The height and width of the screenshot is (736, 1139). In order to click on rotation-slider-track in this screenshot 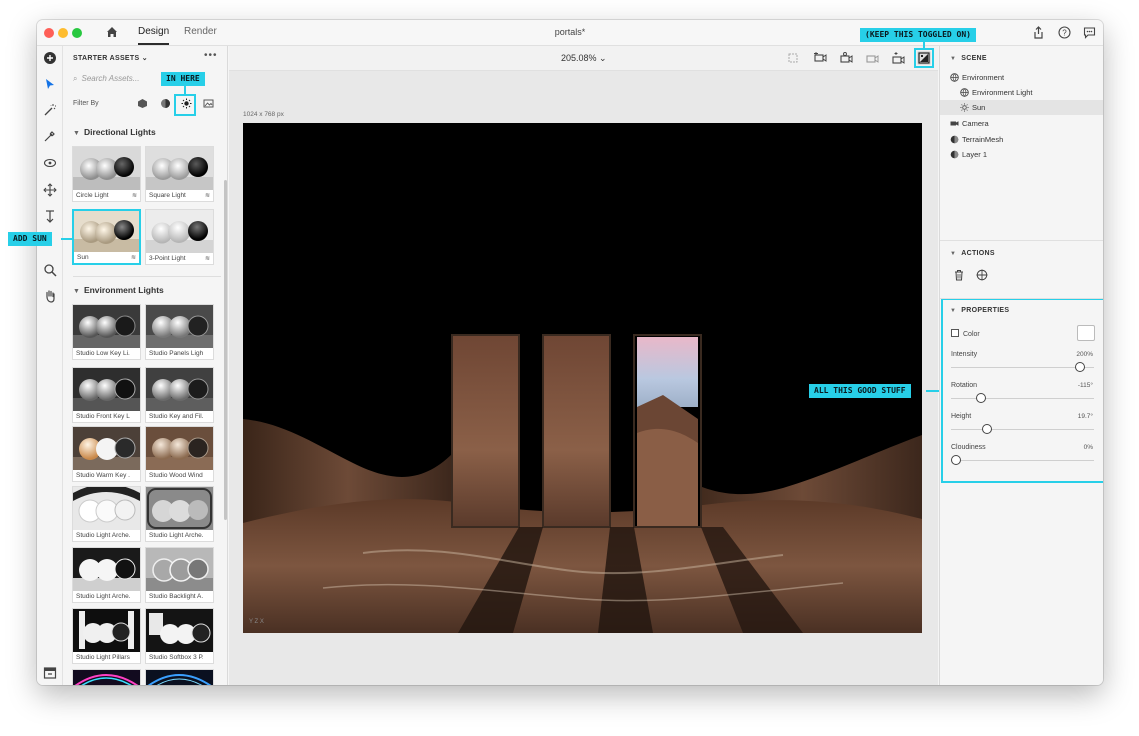, I will do `click(1022, 398)`.